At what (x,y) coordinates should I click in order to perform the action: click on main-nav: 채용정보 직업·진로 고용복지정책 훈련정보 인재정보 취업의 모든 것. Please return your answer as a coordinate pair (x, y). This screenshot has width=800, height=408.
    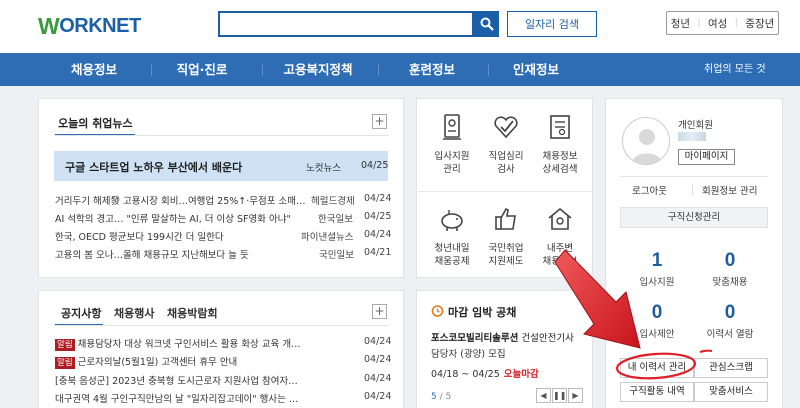
    Looking at the image, I should click on (400, 69).